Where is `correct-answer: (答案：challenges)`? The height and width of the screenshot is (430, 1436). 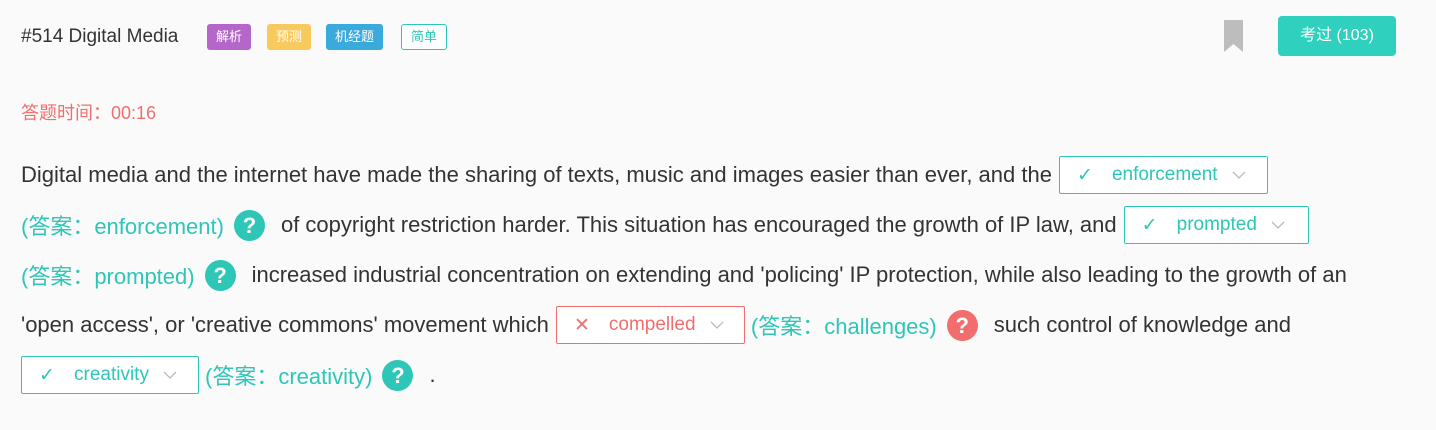 correct-answer: (答案：challenges) is located at coordinates (843, 326).